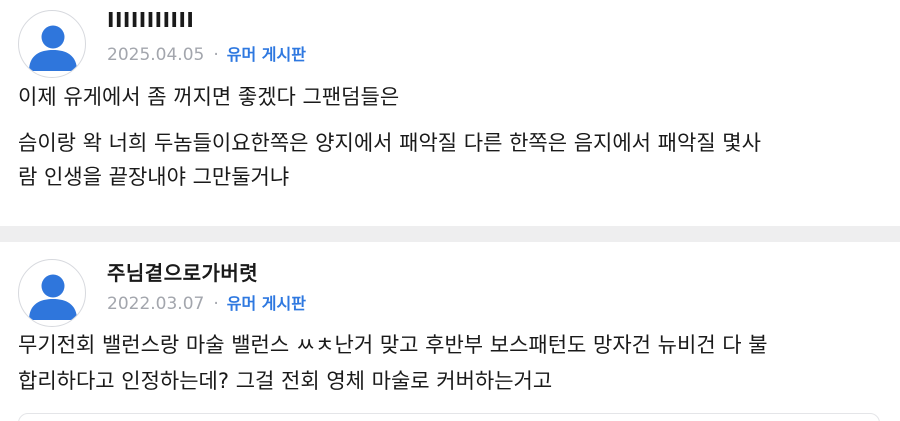 Image resolution: width=900 pixels, height=421 pixels. What do you see at coordinates (150, 20) in the screenshot?
I see `author-name: IIIIIIIIIII` at bounding box center [150, 20].